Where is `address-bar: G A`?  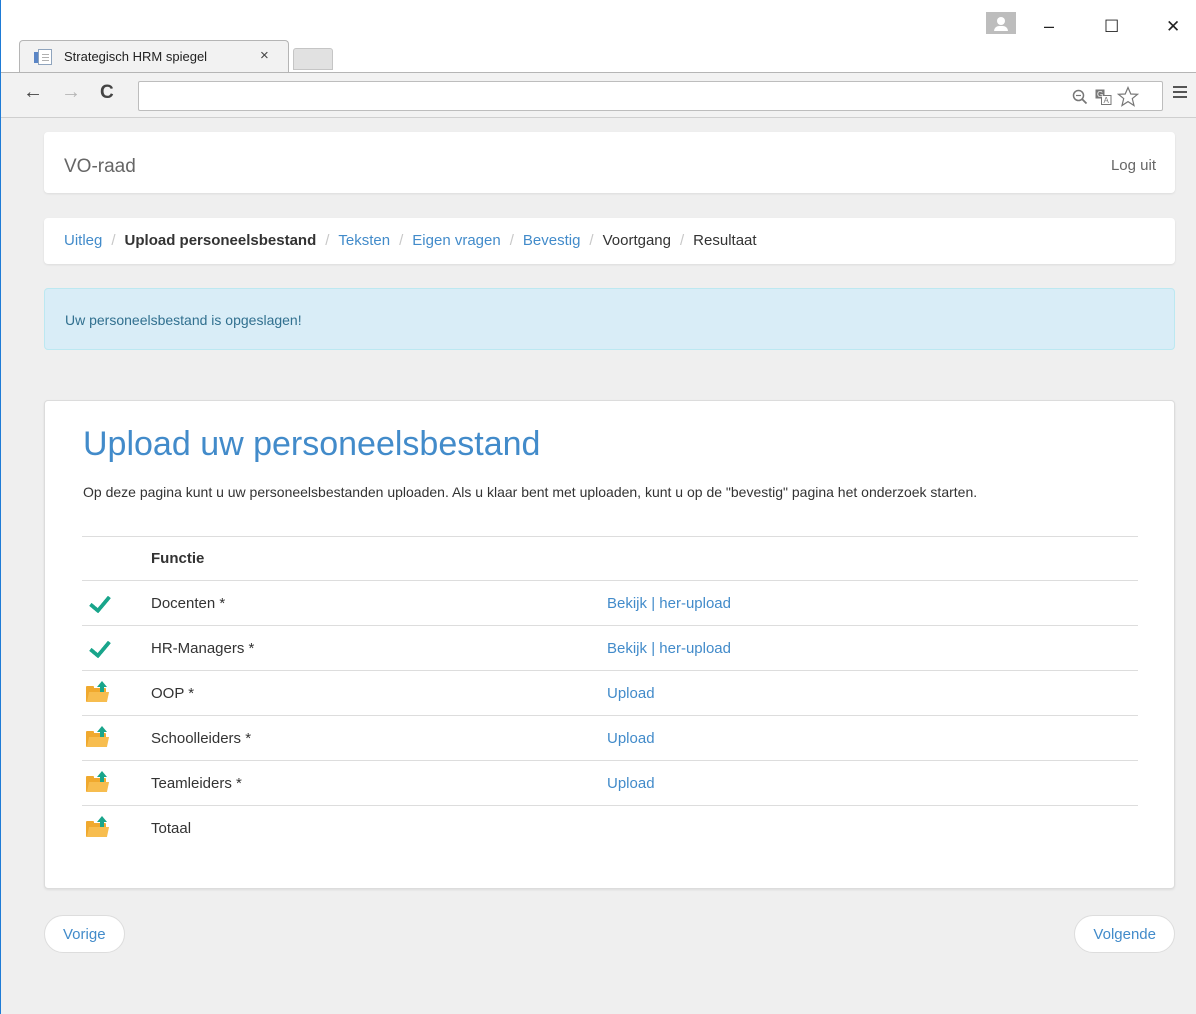 address-bar: G A is located at coordinates (650, 96).